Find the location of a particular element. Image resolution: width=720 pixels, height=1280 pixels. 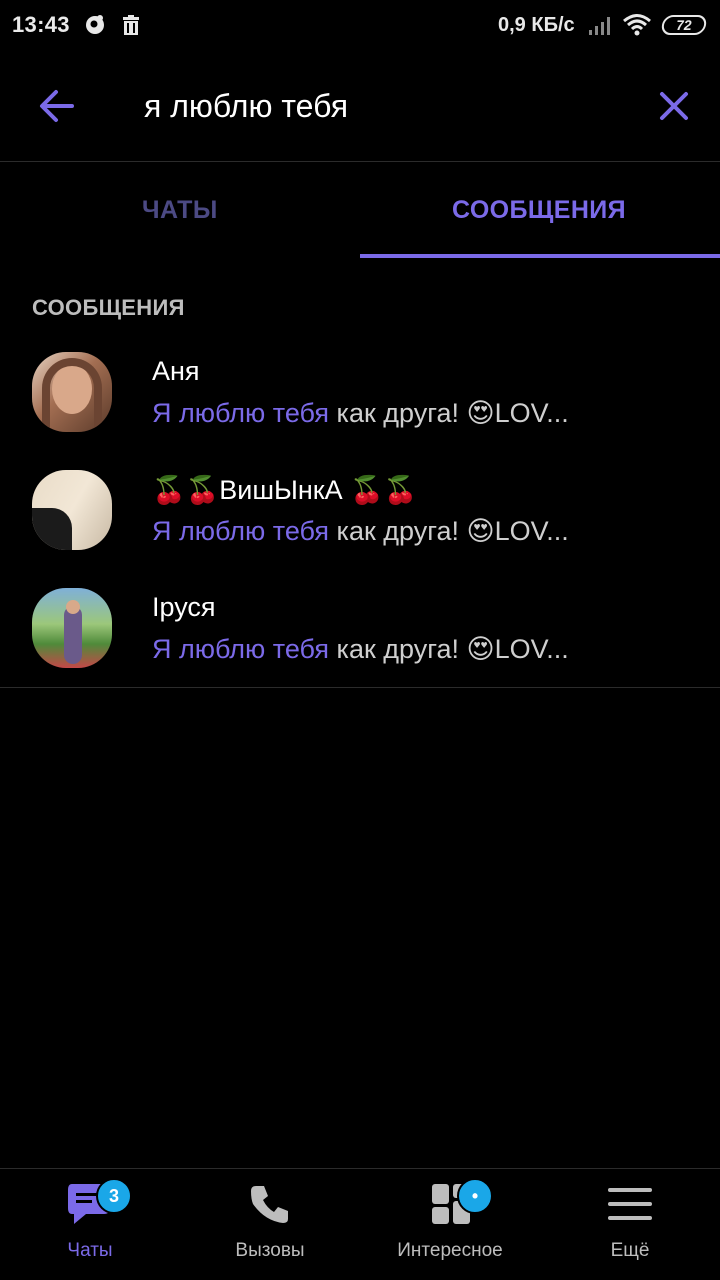

tab-chats: ЧАТЫ is located at coordinates (180, 210).